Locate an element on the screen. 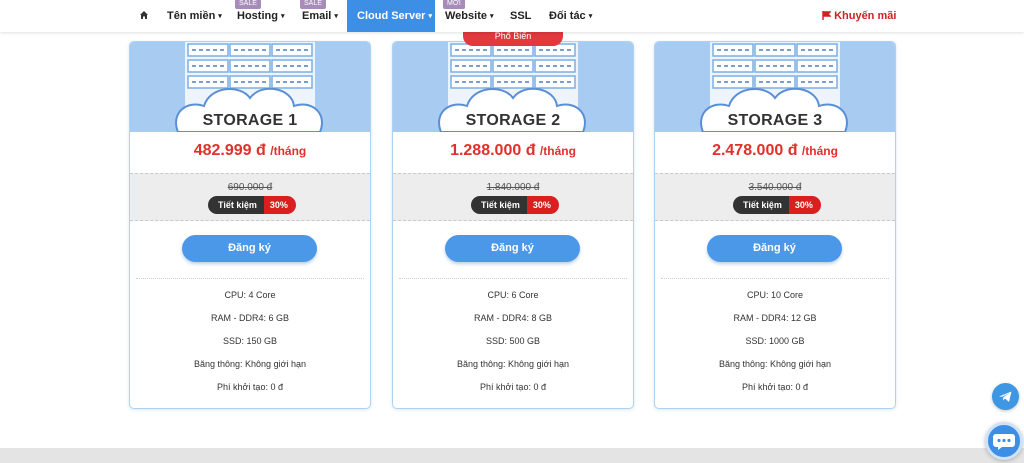  nav-item-domains: Tên miền ▾ is located at coordinates (194, 16).